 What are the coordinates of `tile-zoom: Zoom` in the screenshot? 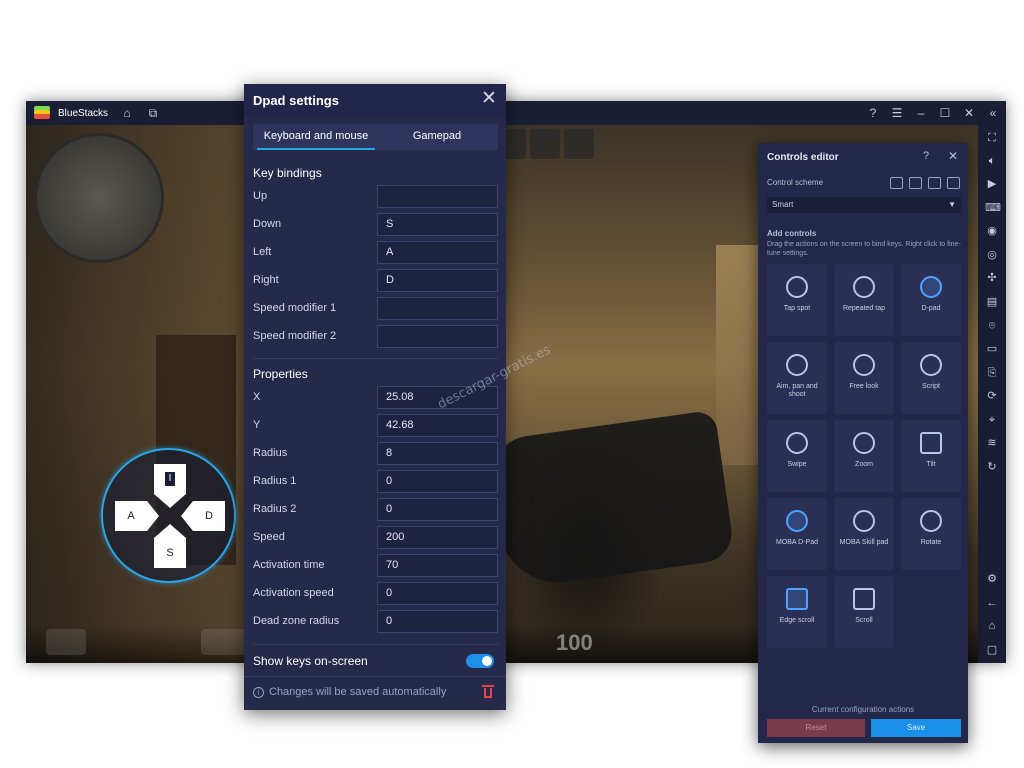 It's located at (864, 456).